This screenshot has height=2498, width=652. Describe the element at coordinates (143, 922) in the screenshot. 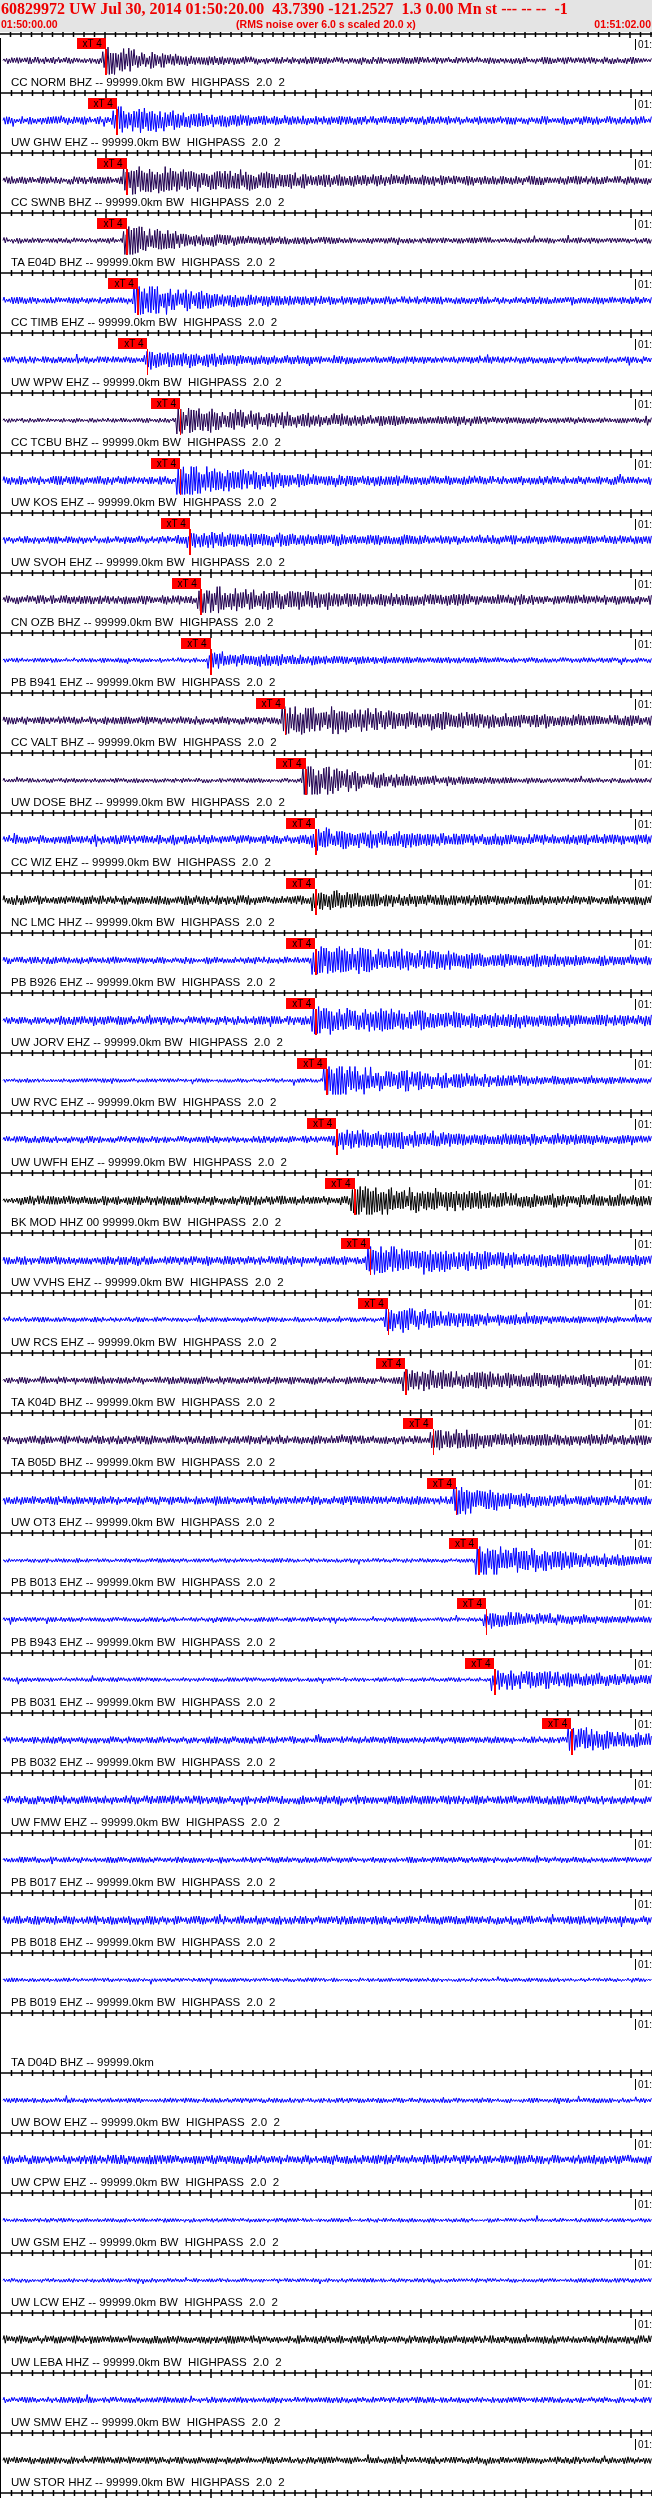

I see `channel-label: NC LMC HHZ -- 99999.0km BW HIGHPASS 2.0 2` at that location.